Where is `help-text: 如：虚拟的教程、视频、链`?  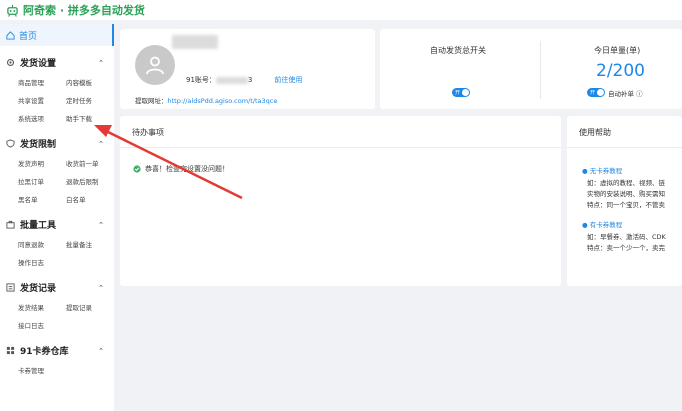 help-text: 如：虚拟的教程、视频、链 is located at coordinates (626, 183).